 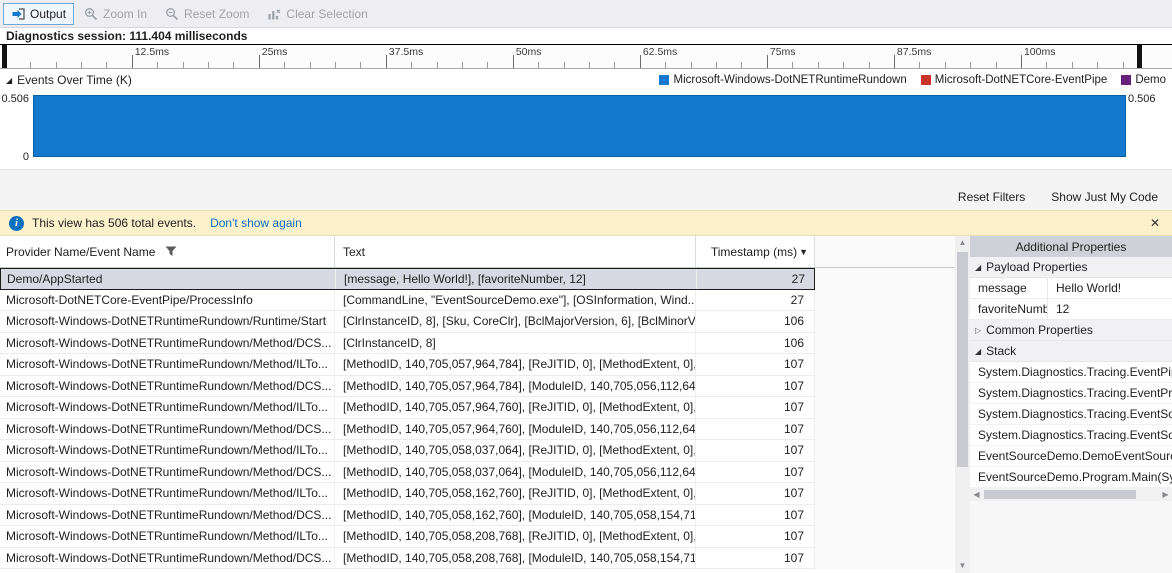 What do you see at coordinates (1071, 456) in the screenshot?
I see `stack-frame: EventSourceDemo.DemoEventSourc` at bounding box center [1071, 456].